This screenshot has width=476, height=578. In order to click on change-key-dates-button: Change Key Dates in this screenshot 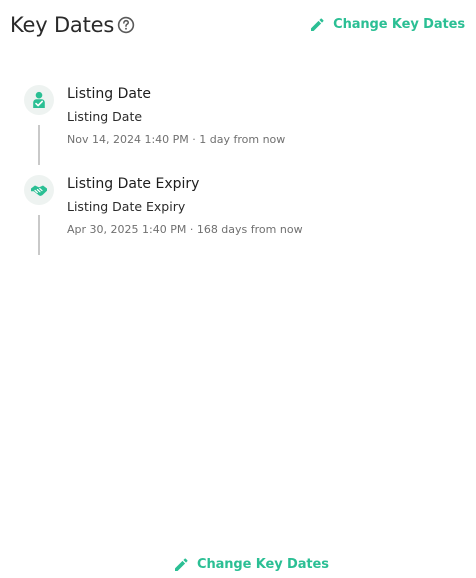, I will do `click(387, 24)`.